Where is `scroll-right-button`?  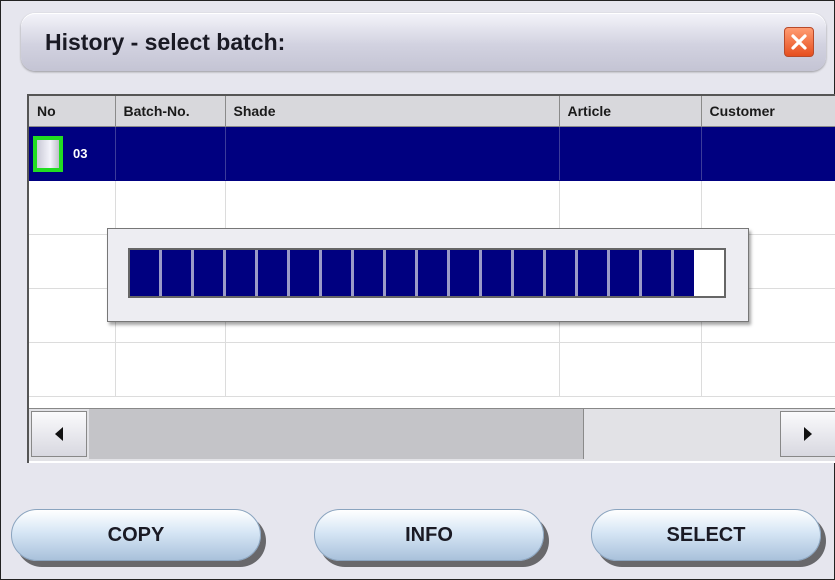
scroll-right-button is located at coordinates (807, 434).